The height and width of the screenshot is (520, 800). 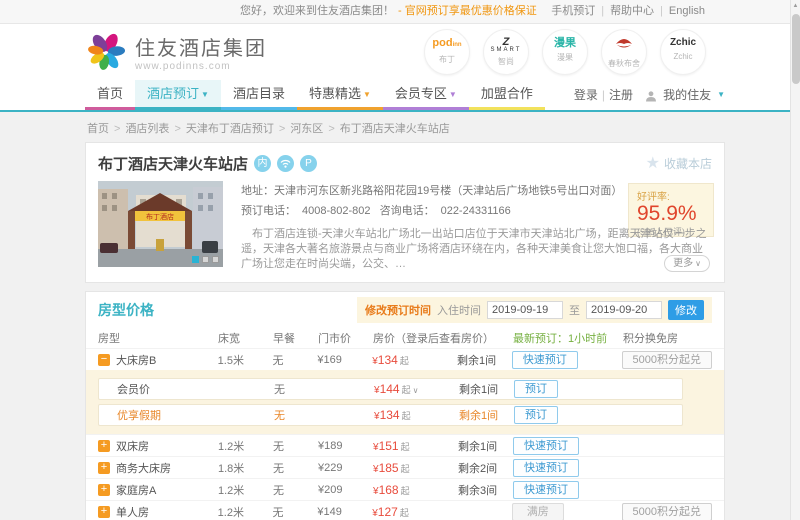 What do you see at coordinates (398, 311) in the screenshot?
I see `modify-dates-title: 修改预订时间` at bounding box center [398, 311].